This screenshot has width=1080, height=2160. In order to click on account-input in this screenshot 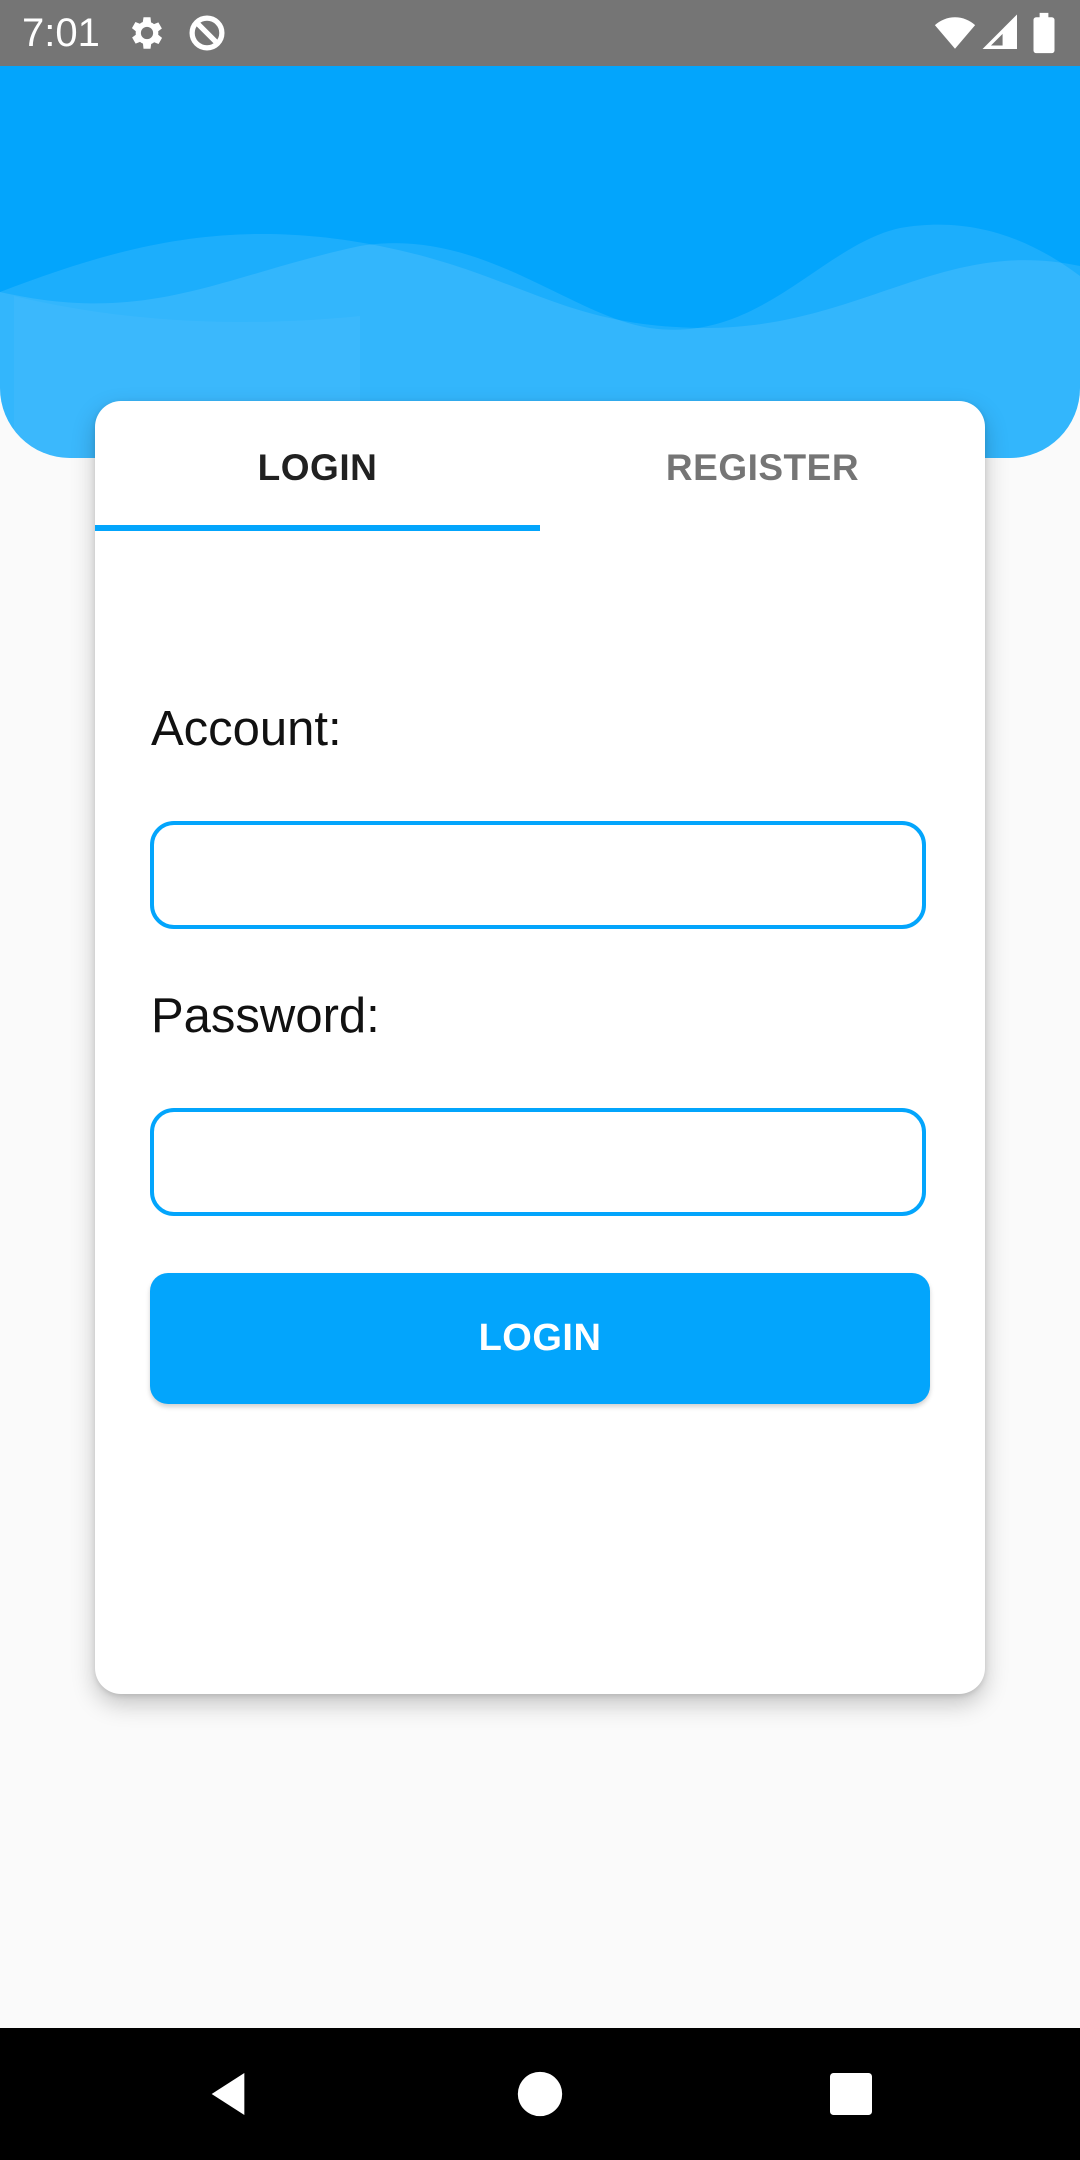, I will do `click(538, 875)`.